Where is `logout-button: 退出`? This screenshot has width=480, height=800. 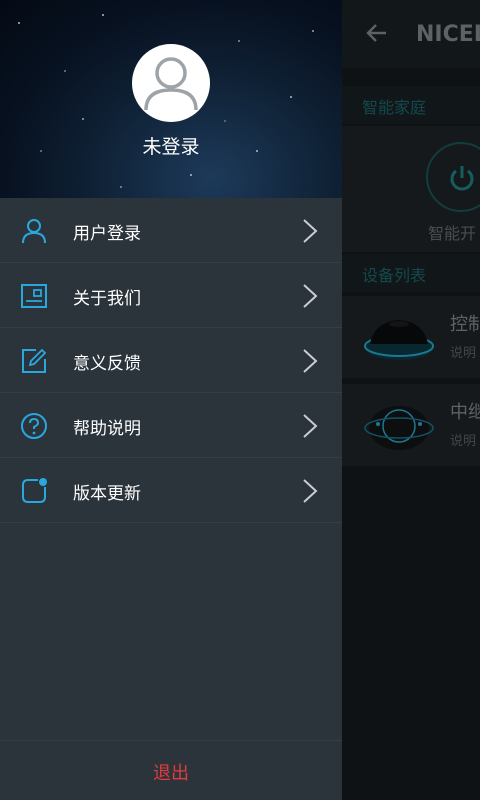 logout-button: 退出 is located at coordinates (171, 772).